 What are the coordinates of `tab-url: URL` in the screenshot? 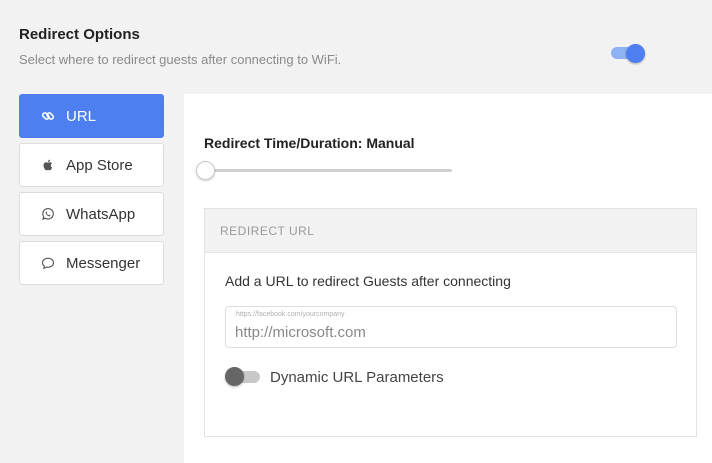 It's located at (91, 116).